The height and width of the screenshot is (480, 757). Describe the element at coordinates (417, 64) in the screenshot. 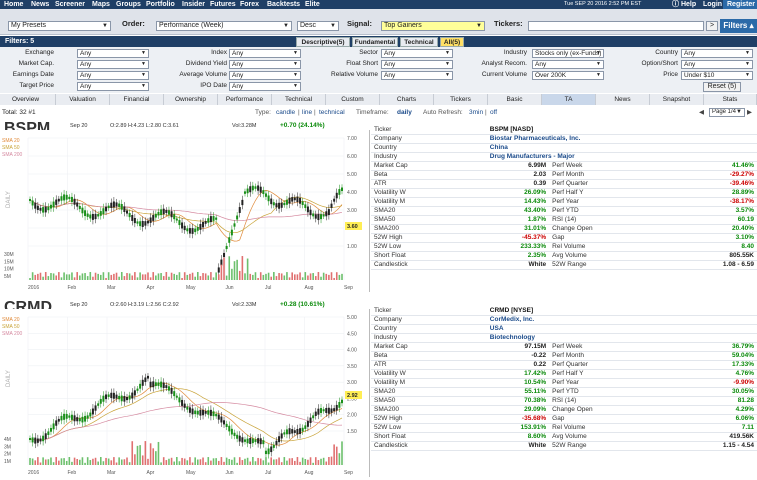

I see `filter-float-short: Any ▼` at that location.